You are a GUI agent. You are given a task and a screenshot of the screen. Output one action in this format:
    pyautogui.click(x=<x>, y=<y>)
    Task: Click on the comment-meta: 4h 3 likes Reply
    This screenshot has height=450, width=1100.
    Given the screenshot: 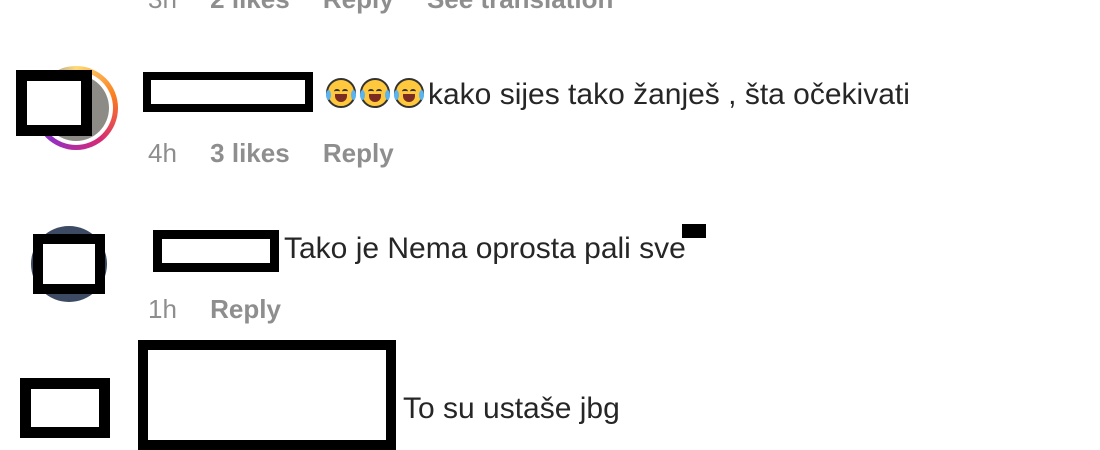 What is the action you would take?
    pyautogui.click(x=284, y=153)
    